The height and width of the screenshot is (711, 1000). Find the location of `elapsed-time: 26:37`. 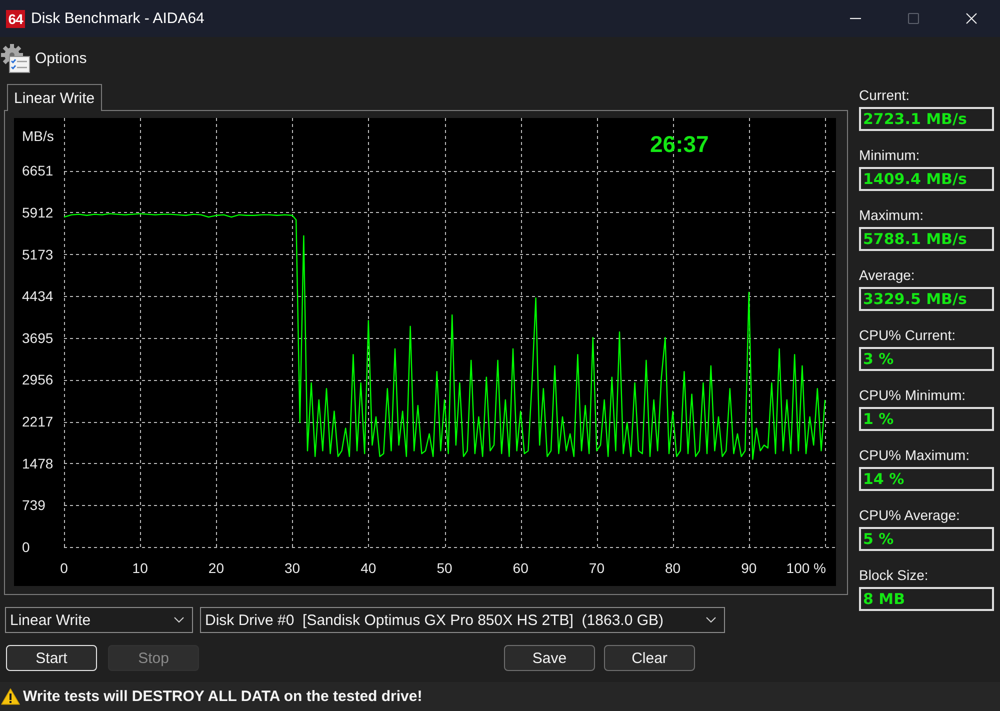

elapsed-time: 26:37 is located at coordinates (679, 144).